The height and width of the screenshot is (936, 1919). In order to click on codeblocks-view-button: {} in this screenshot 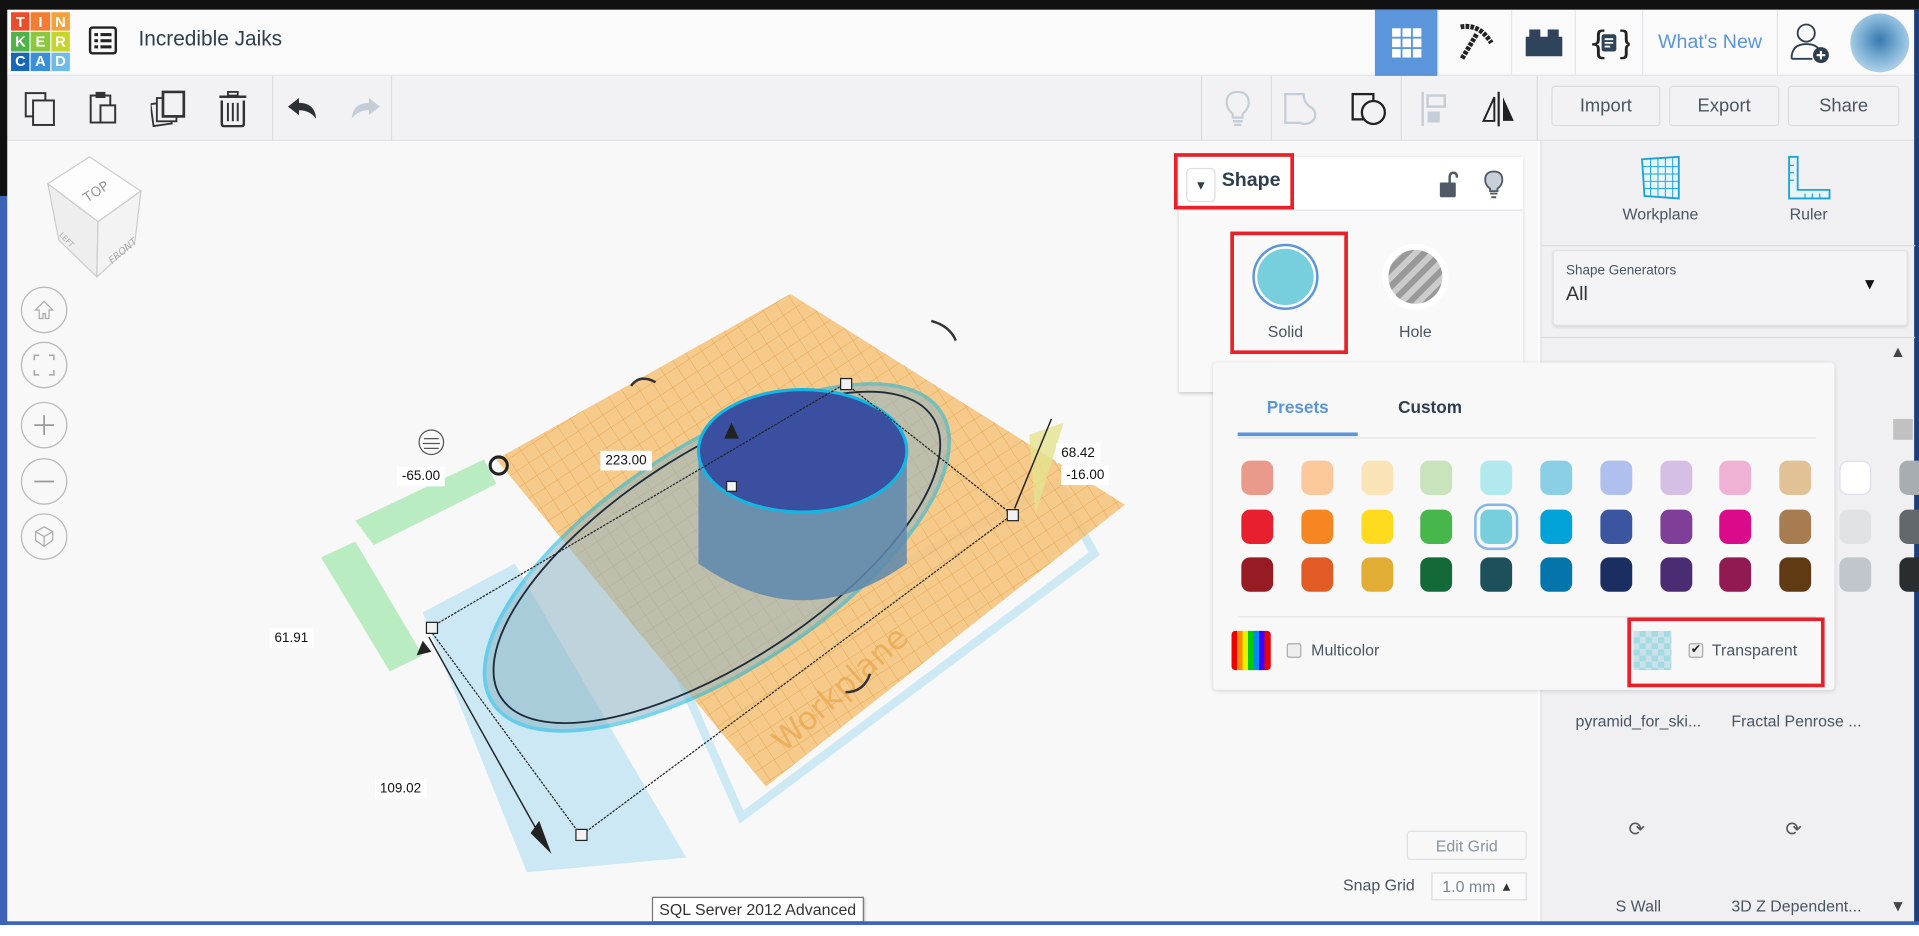, I will do `click(1608, 42)`.